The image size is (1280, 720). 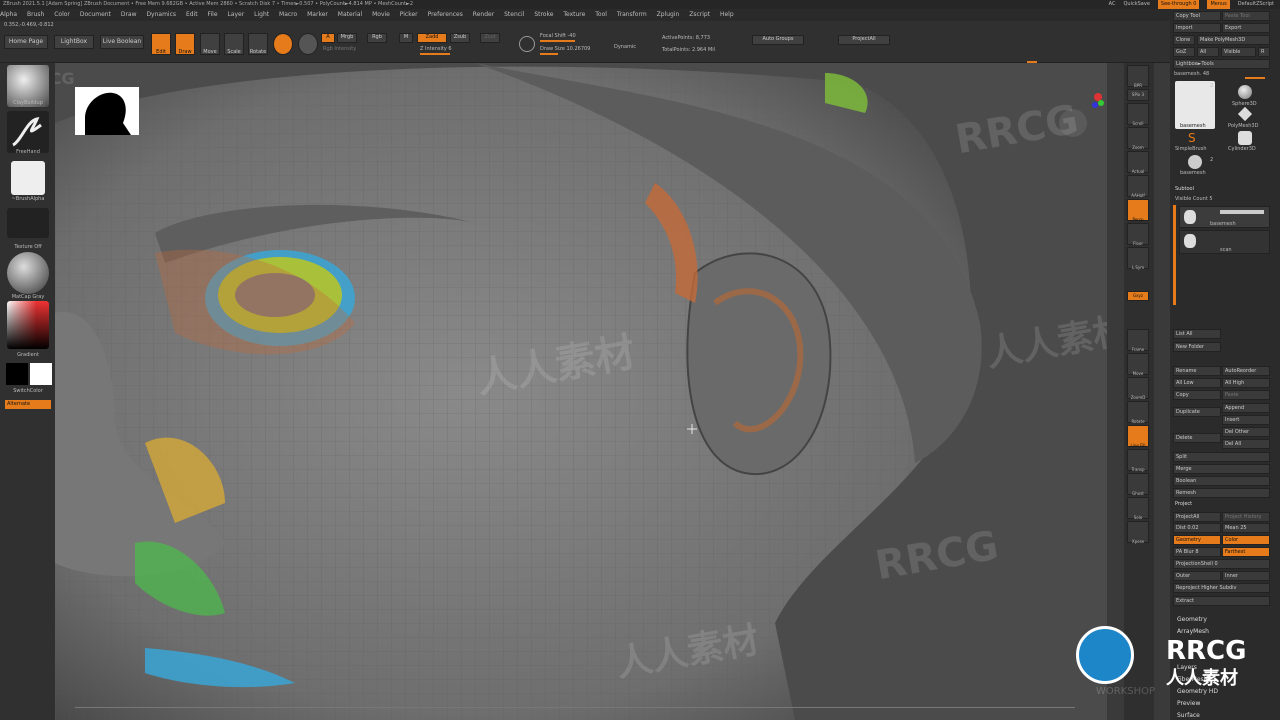 I want to click on goz-all-button: All, so click(x=1208, y=52).